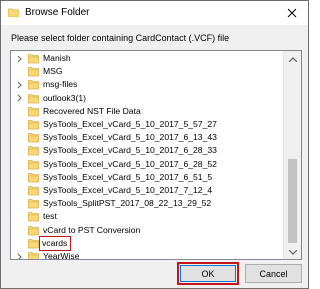  I want to click on tree-item: MSG, so click(147, 71).